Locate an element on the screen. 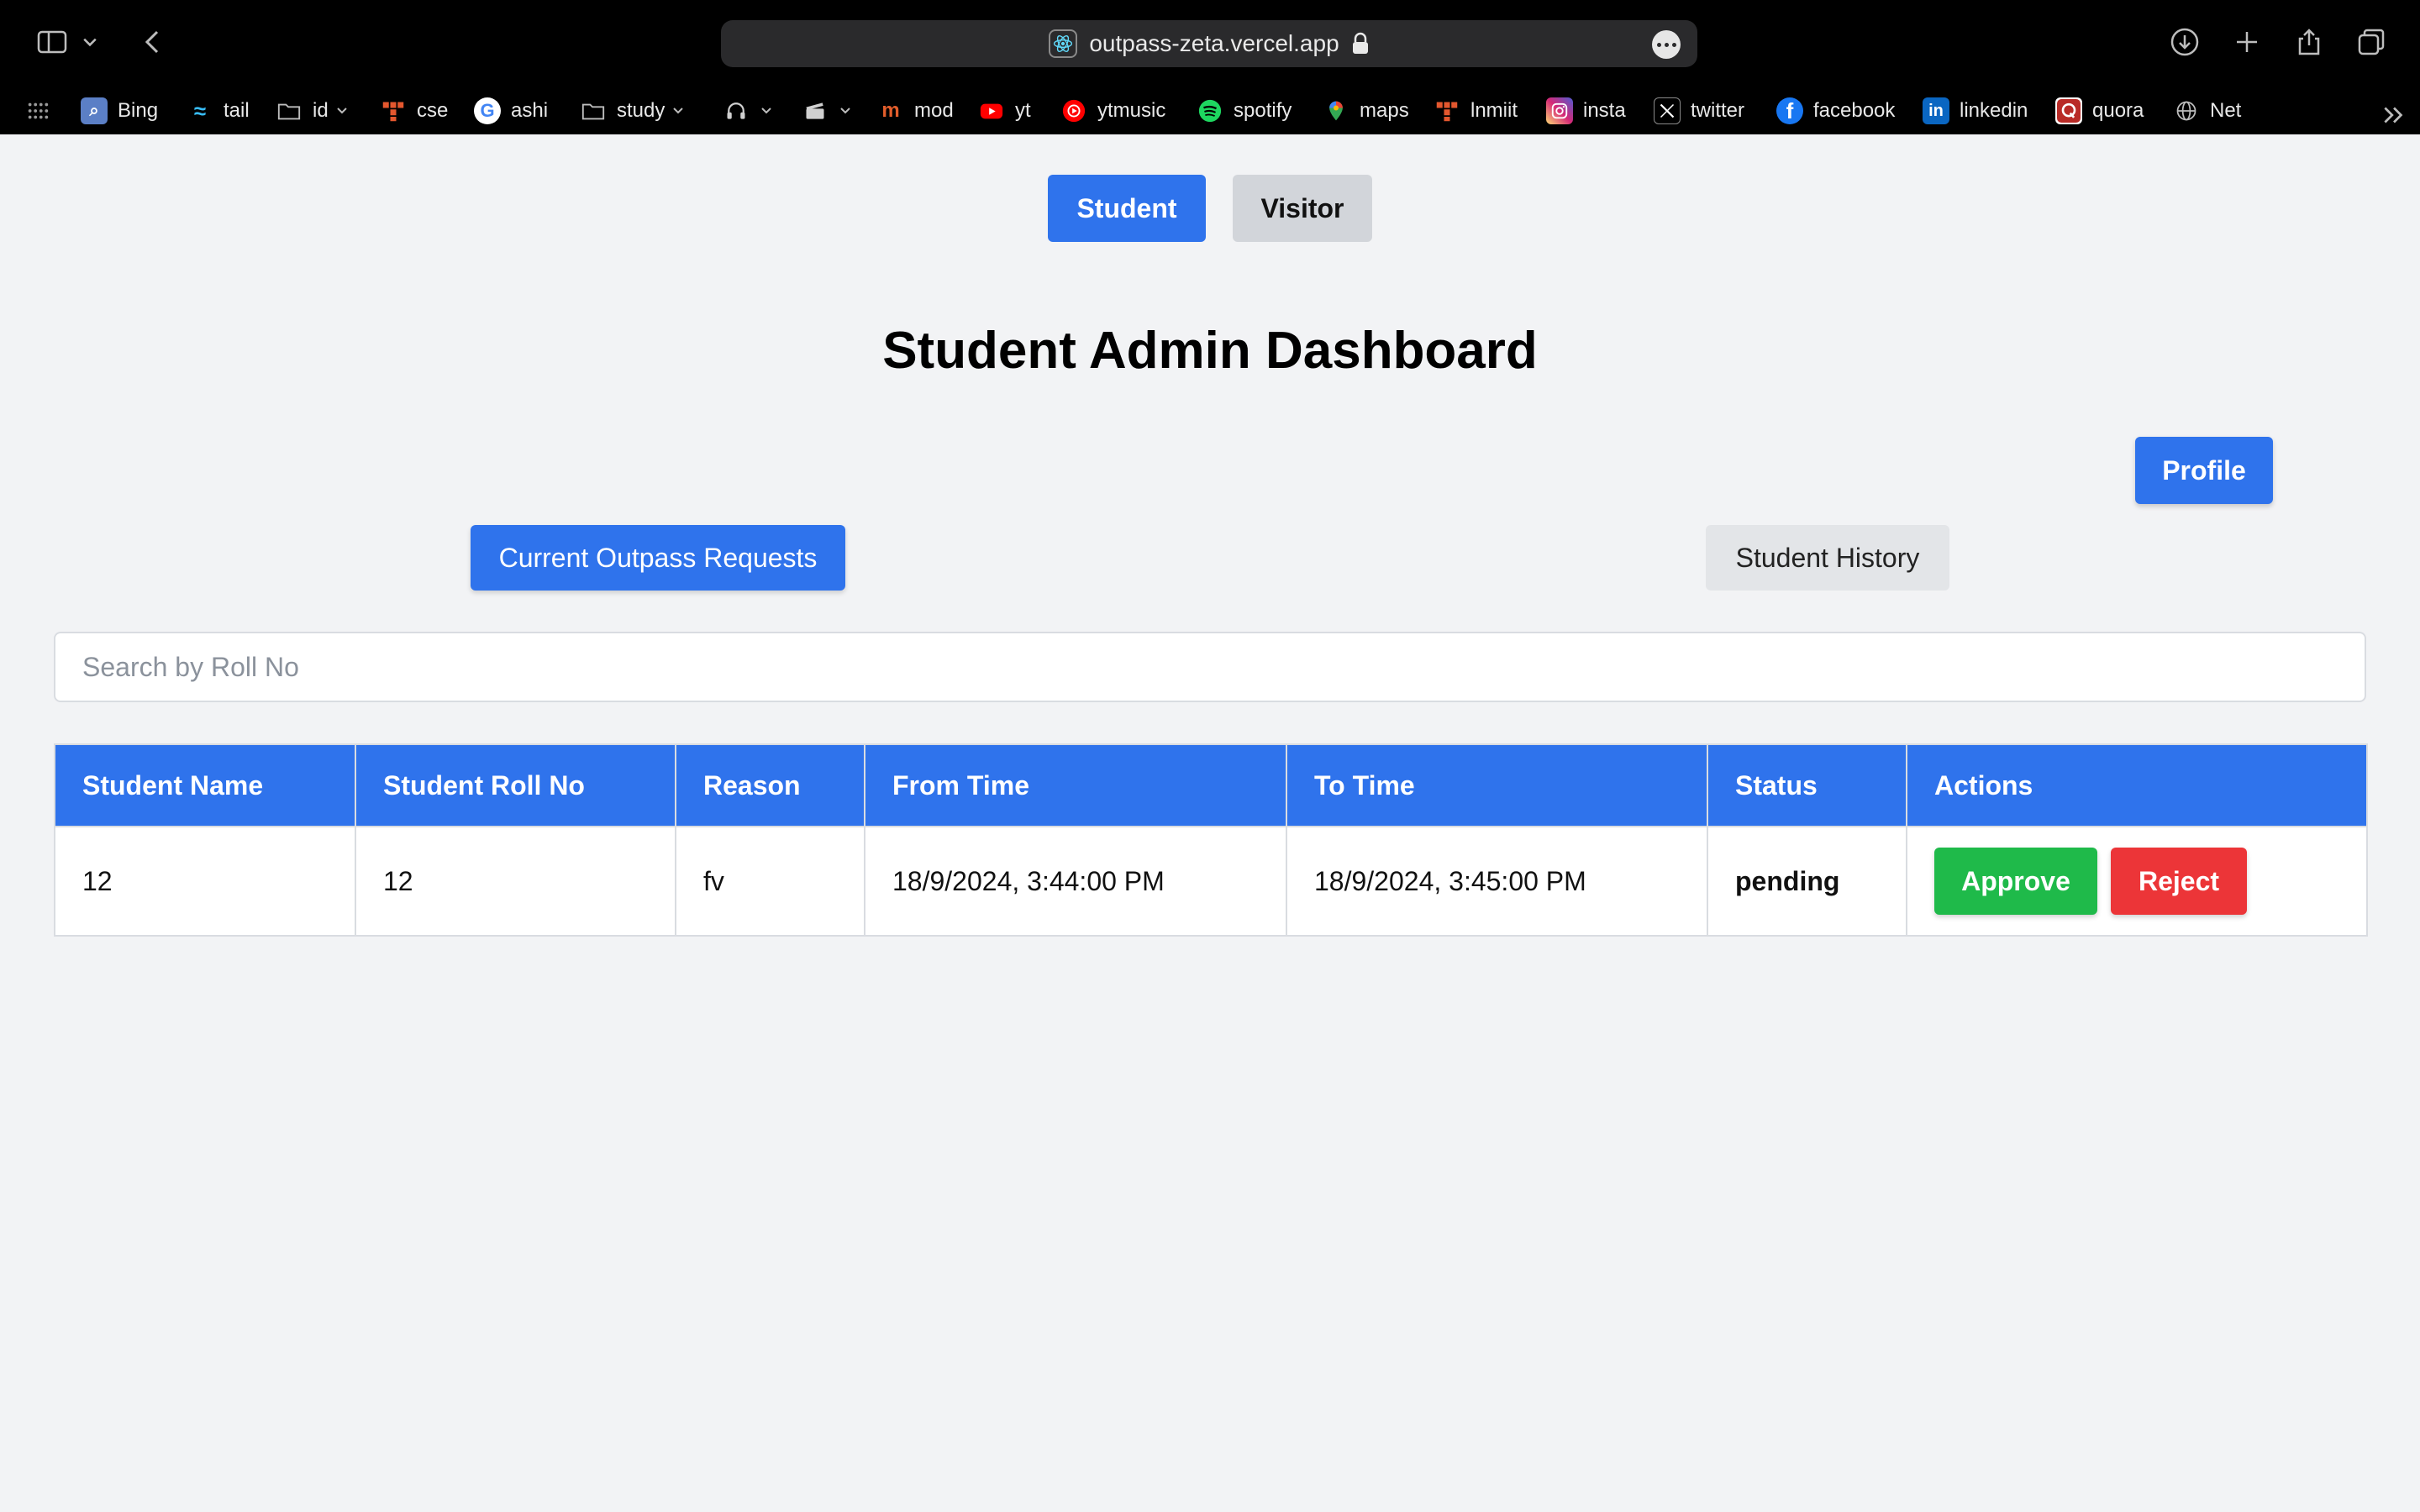 Image resolution: width=2420 pixels, height=1512 pixels. lock-icon is located at coordinates (1360, 43).